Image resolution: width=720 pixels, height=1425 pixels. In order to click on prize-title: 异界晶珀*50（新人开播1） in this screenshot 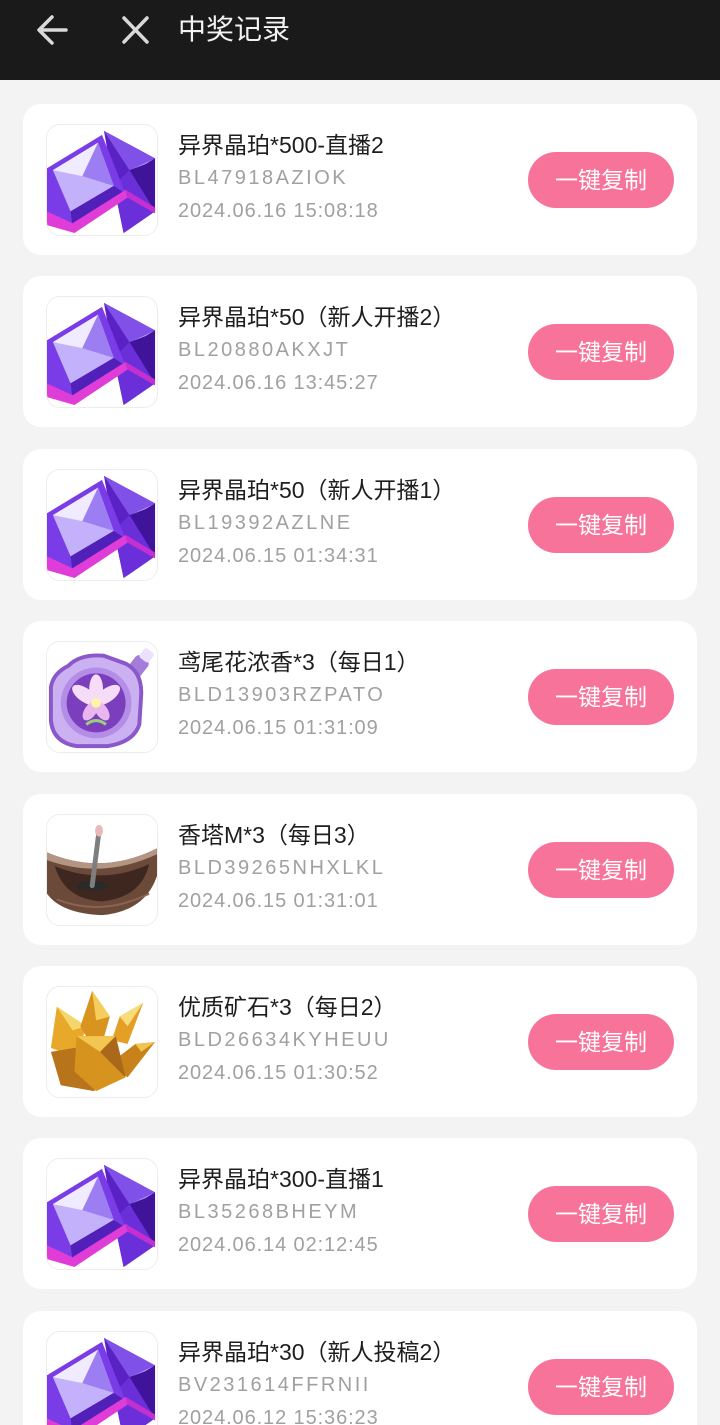, I will do `click(317, 489)`.